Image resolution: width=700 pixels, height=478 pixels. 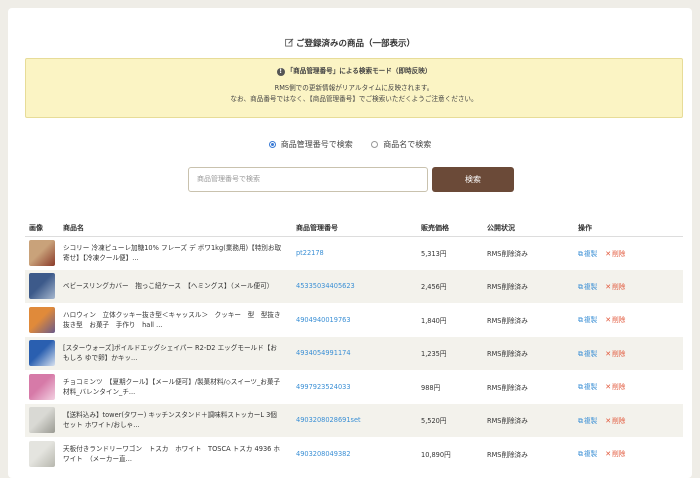 I want to click on product-code-link: 4997923524033, so click(x=323, y=387).